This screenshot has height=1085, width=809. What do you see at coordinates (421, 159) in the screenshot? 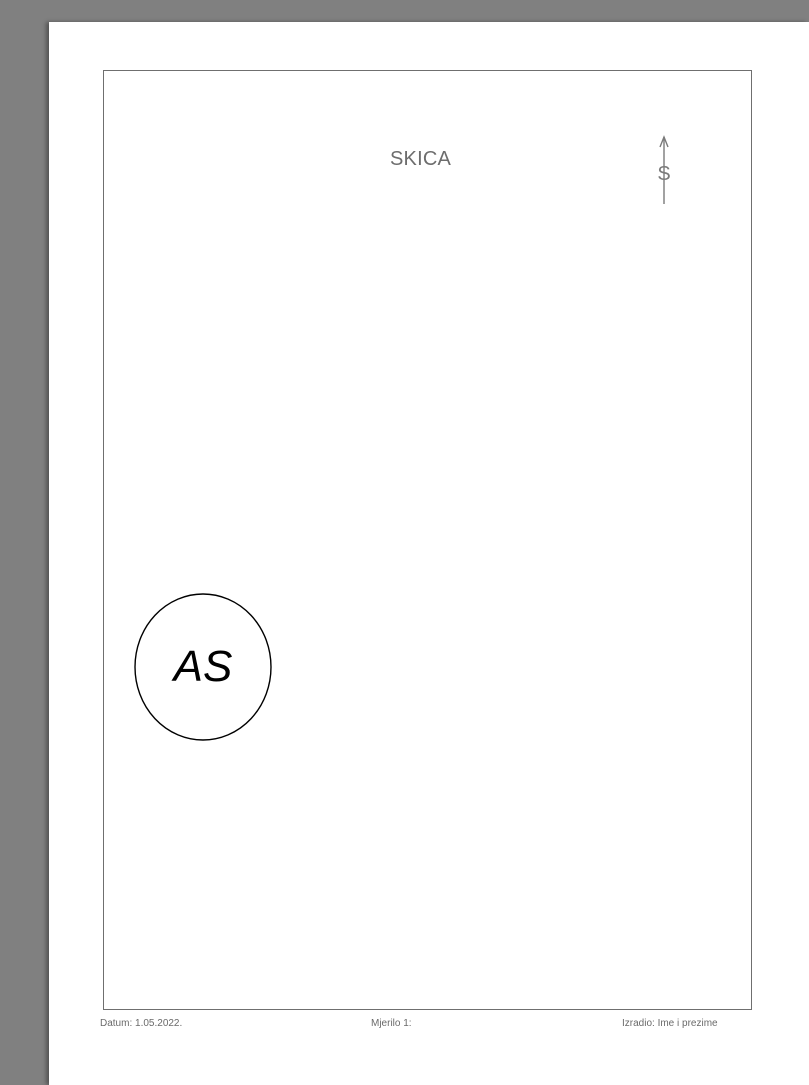
I see `page-title: SKICA` at bounding box center [421, 159].